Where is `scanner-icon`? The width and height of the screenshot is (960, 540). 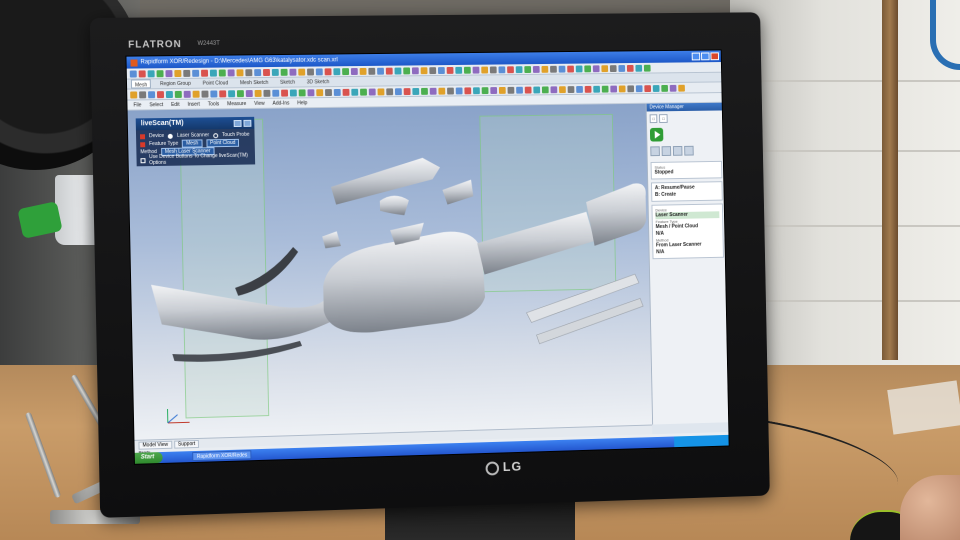 scanner-icon is located at coordinates (655, 151).